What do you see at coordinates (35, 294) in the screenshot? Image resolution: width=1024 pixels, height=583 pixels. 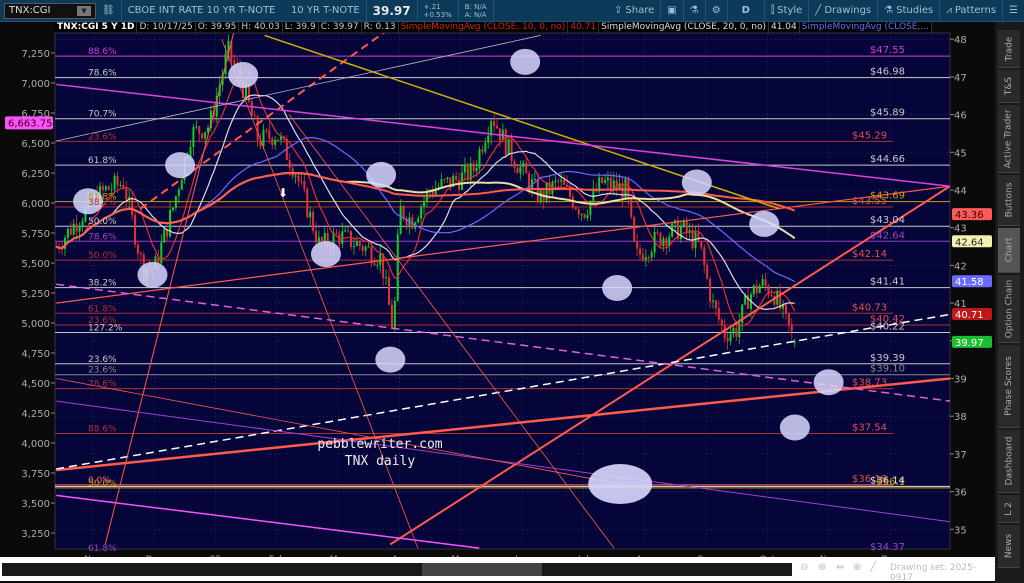 I see `y-left-tick-label: 5,250` at bounding box center [35, 294].